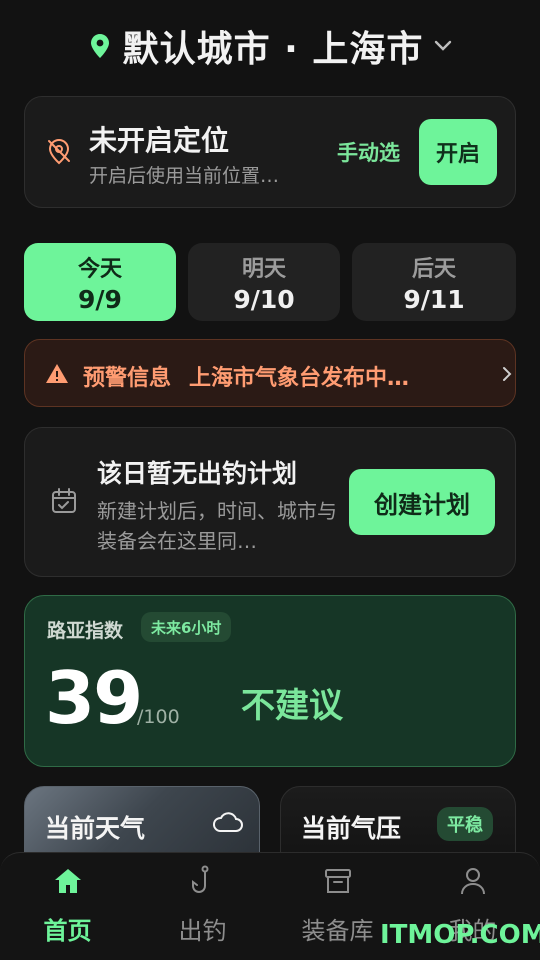  I want to click on tab-fishing-label: 出钓, so click(202, 931).